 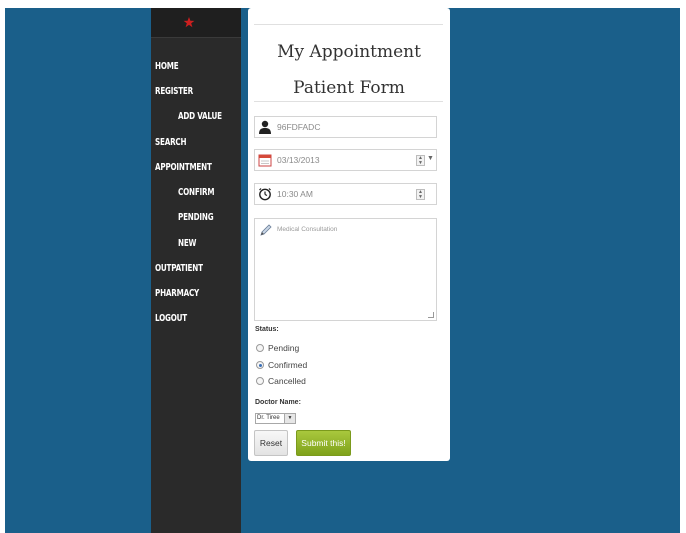 I want to click on patient-id-field: 96FDFADC, so click(x=345, y=127).